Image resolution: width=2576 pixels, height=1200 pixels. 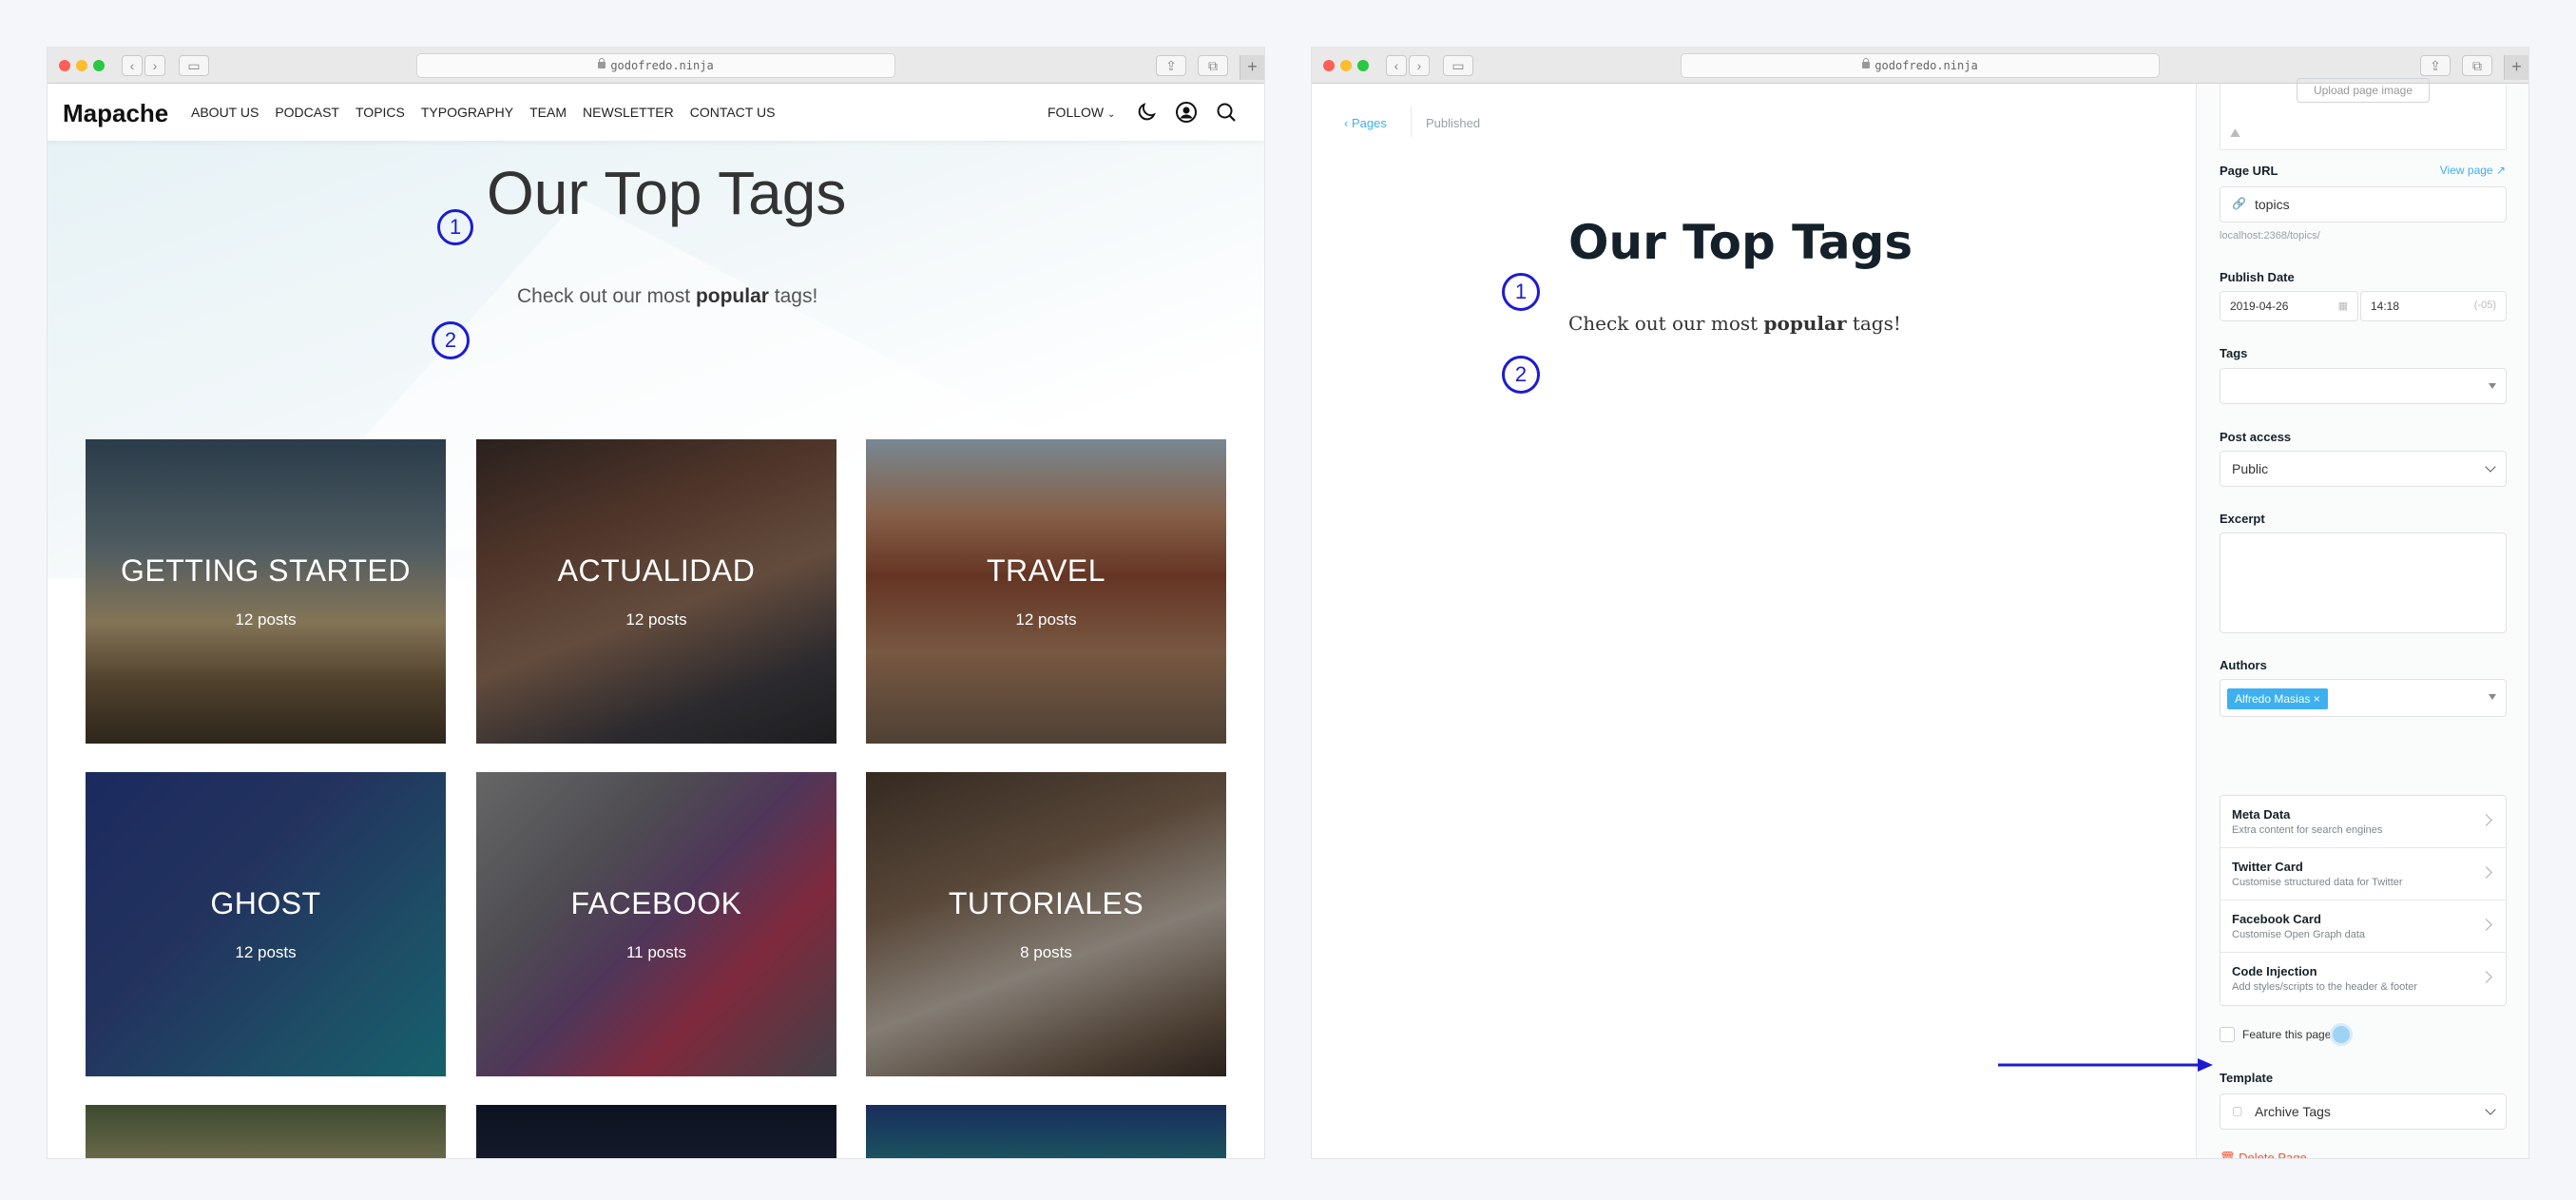 I want to click on tag-card-getting-started: GETTING STARTED 12 posts, so click(x=266, y=591).